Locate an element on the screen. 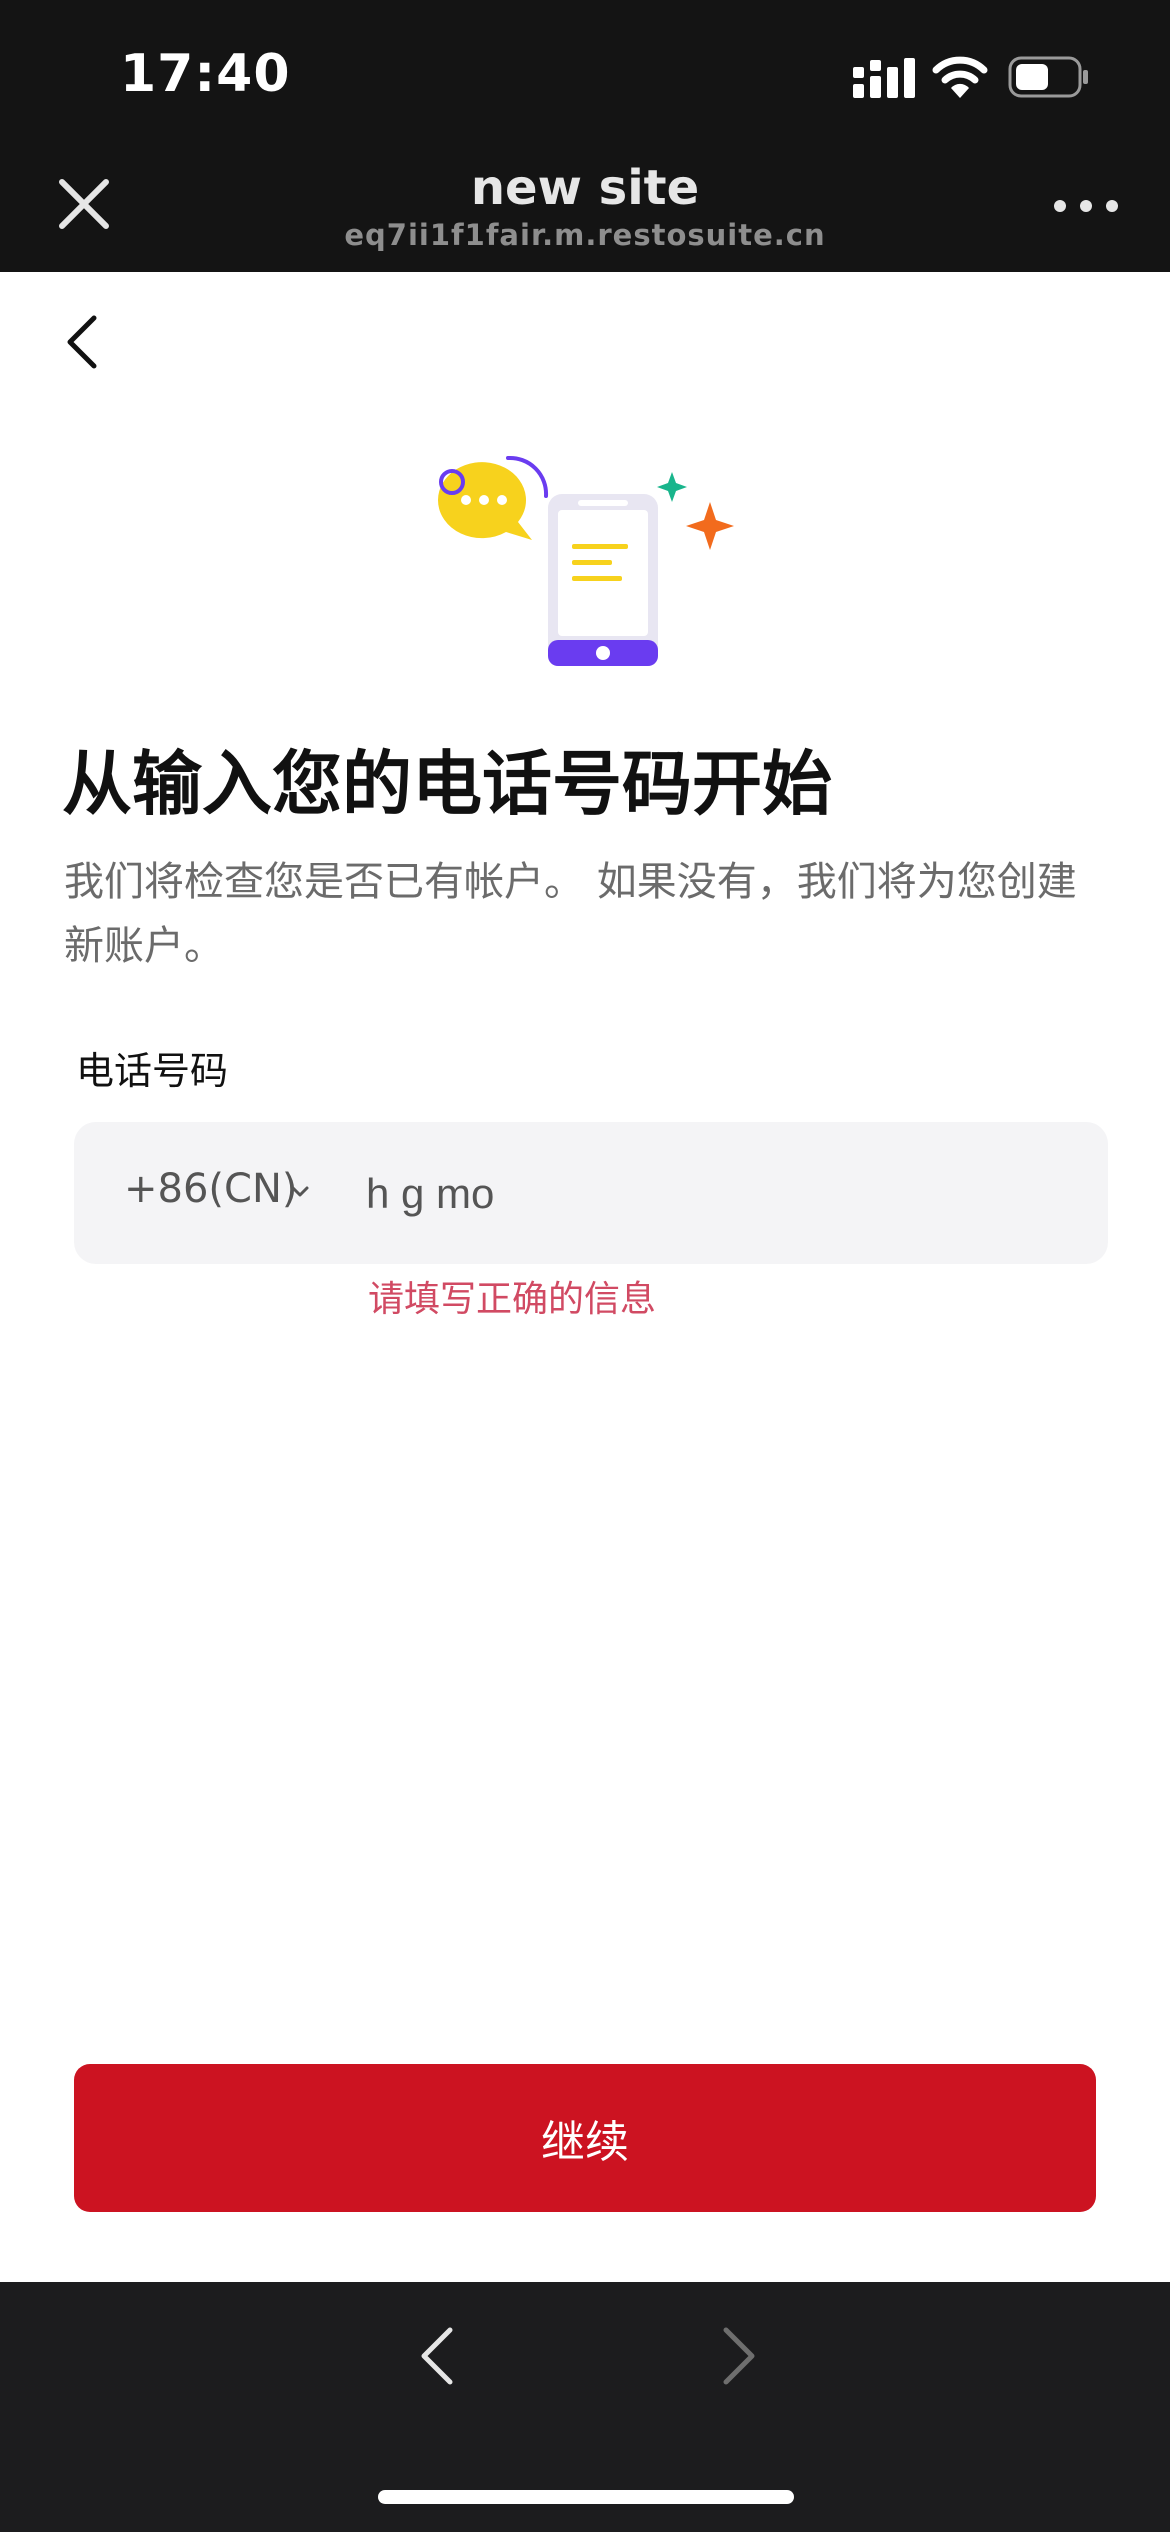  chevron-down-icon is located at coordinates (300, 1192).